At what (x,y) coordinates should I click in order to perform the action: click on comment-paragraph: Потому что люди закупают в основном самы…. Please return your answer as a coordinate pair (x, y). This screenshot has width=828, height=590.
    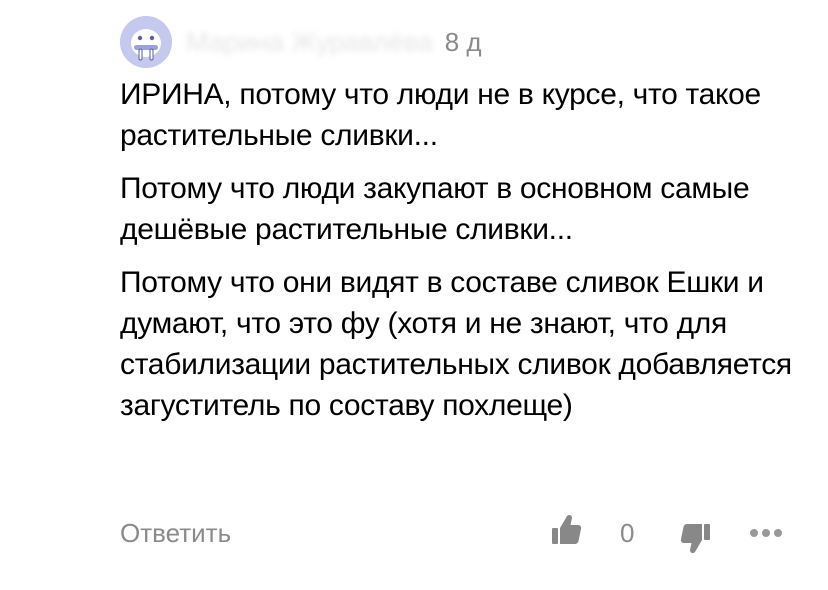
    Looking at the image, I should click on (435, 209).